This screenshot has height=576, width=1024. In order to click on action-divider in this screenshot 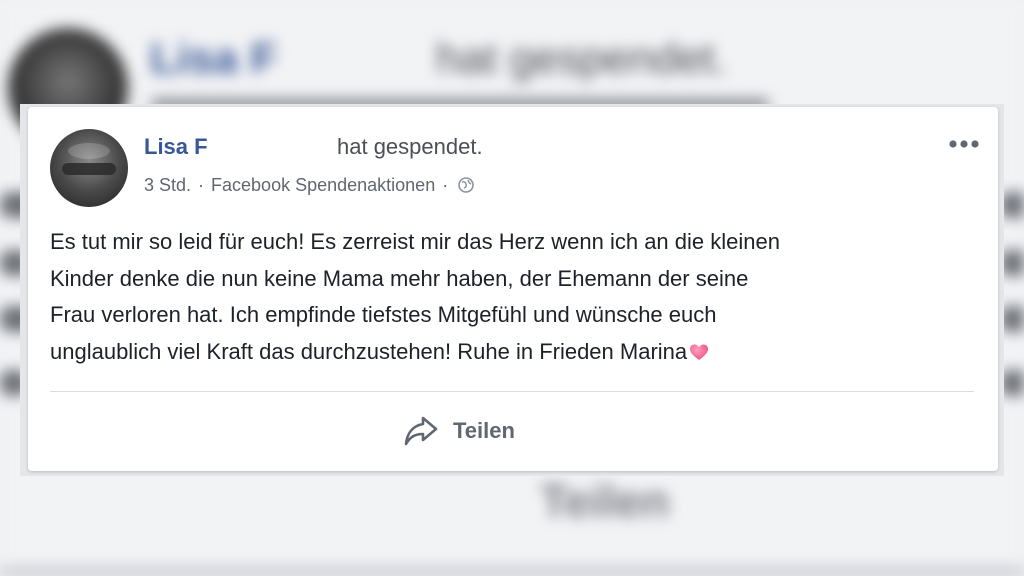, I will do `click(512, 391)`.